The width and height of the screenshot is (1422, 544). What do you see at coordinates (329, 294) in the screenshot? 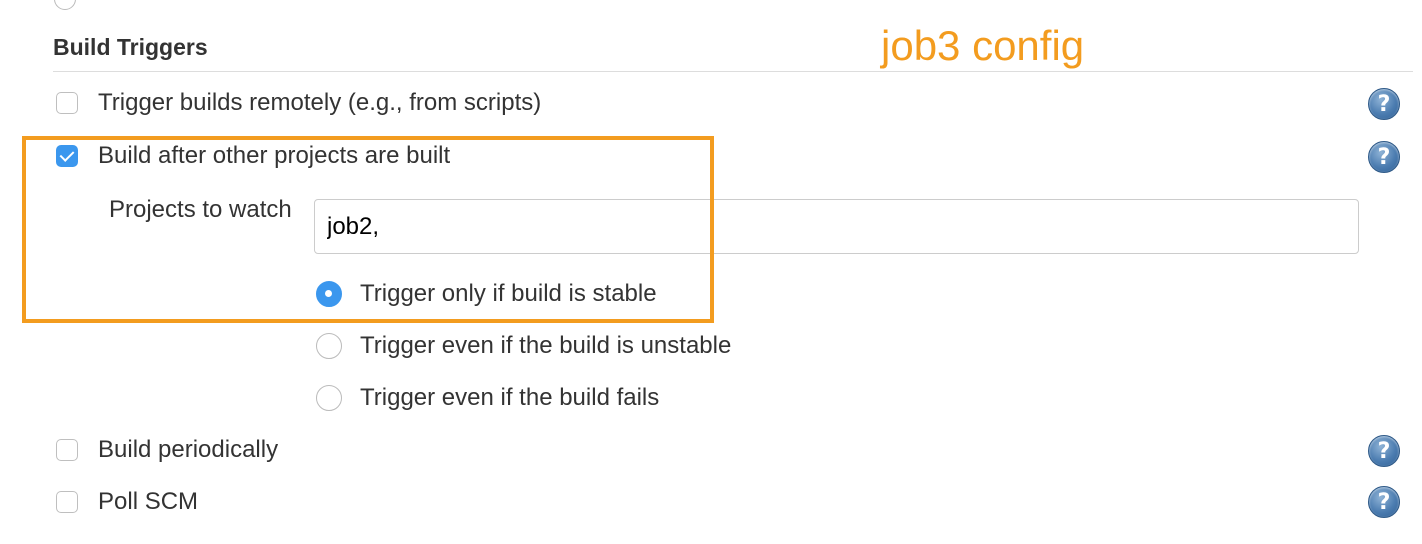
I see `trigger-stable-radio` at bounding box center [329, 294].